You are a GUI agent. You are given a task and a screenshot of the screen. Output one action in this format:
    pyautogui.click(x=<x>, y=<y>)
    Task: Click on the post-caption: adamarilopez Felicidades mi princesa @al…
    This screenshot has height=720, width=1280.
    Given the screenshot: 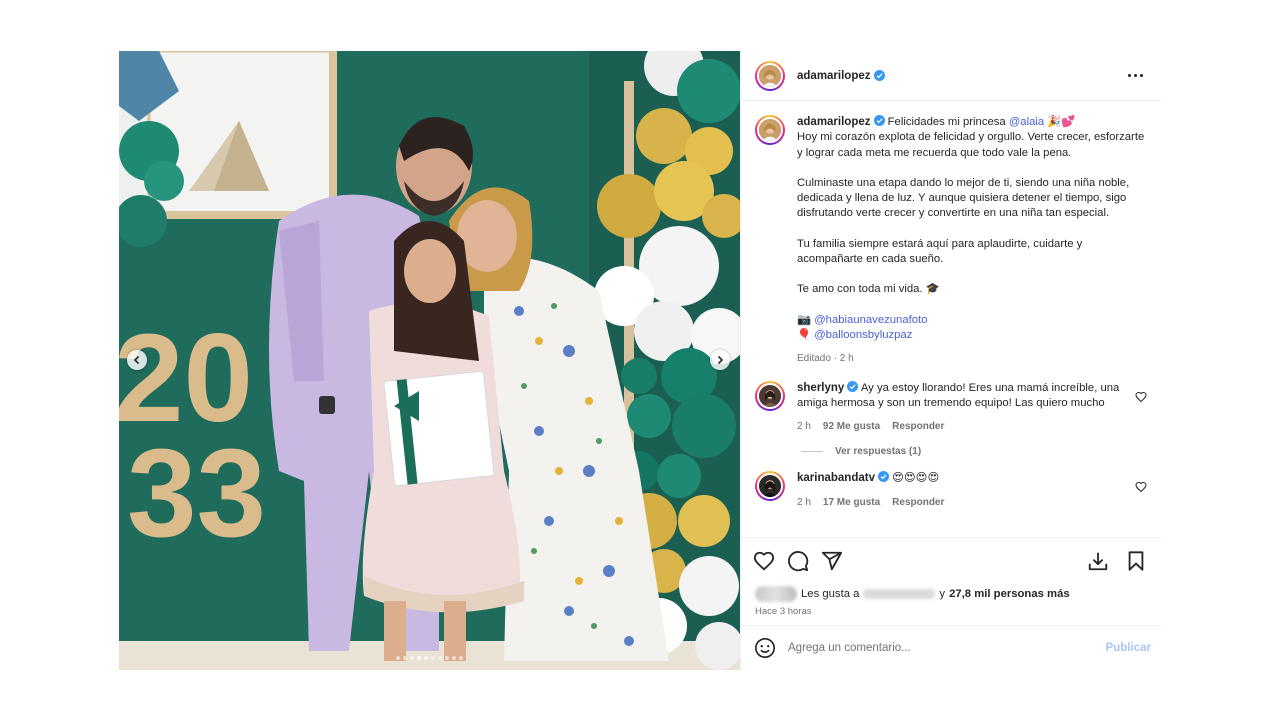 What is the action you would take?
    pyautogui.click(x=951, y=241)
    